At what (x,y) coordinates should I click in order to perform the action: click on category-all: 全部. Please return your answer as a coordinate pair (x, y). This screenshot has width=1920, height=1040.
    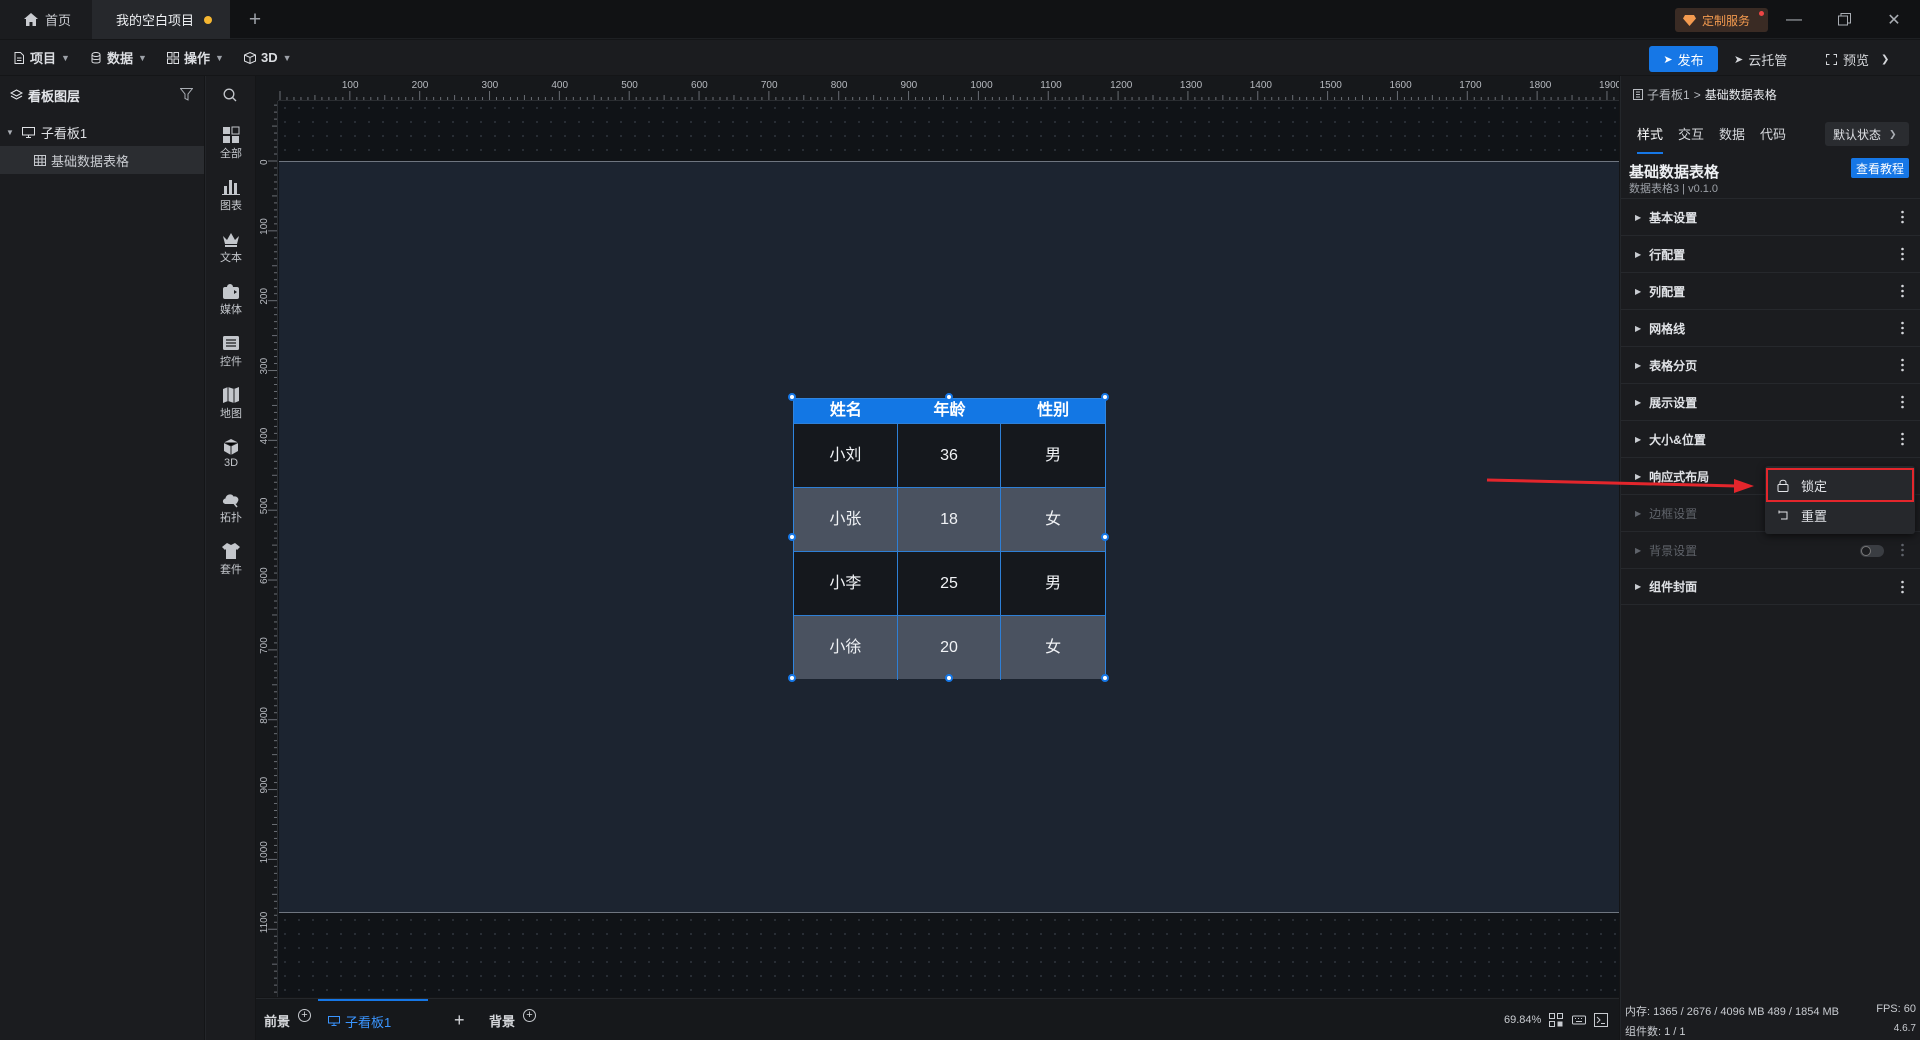
    Looking at the image, I should click on (231, 149).